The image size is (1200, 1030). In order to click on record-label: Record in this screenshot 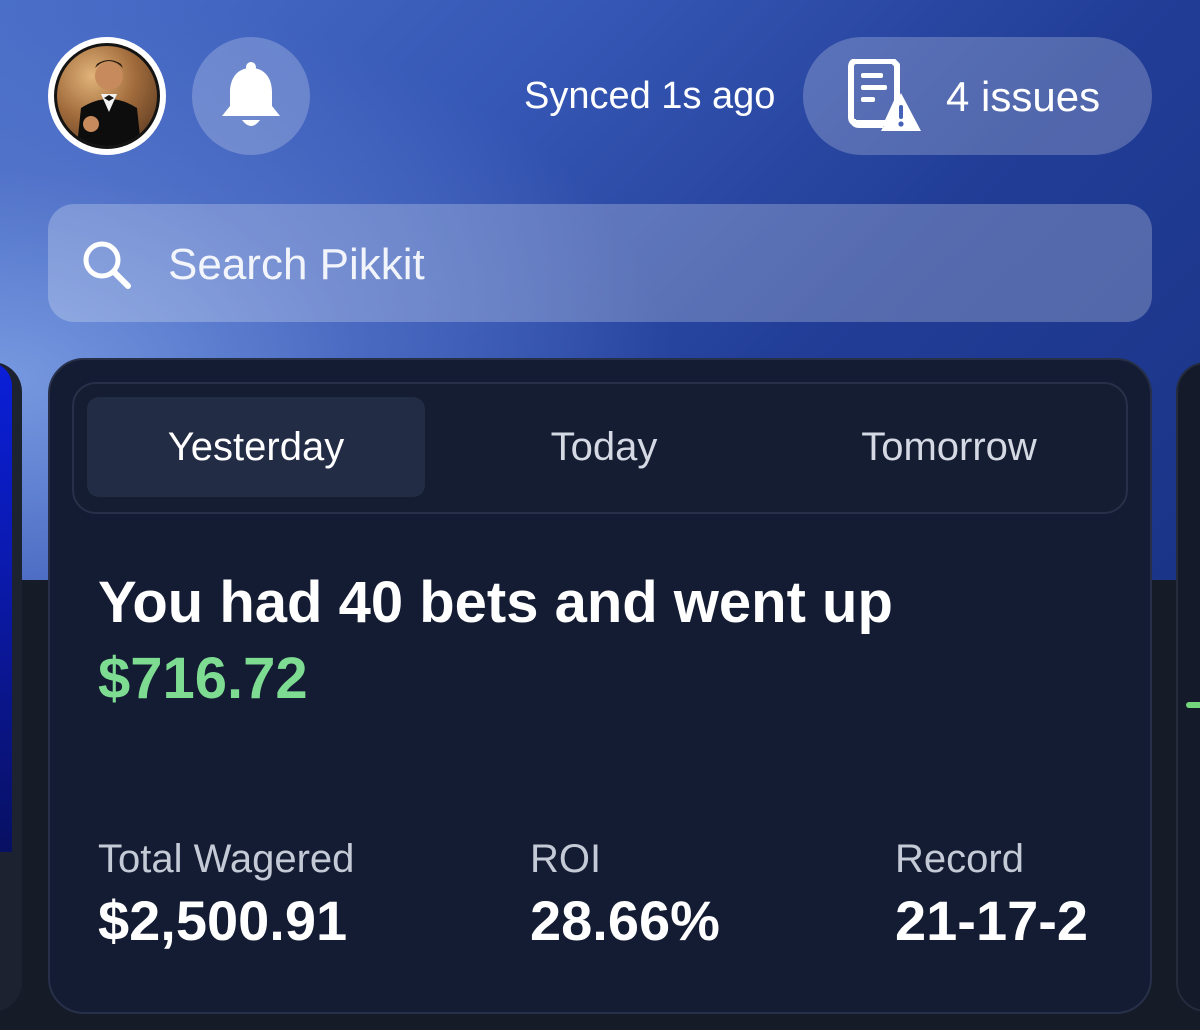, I will do `click(959, 859)`.